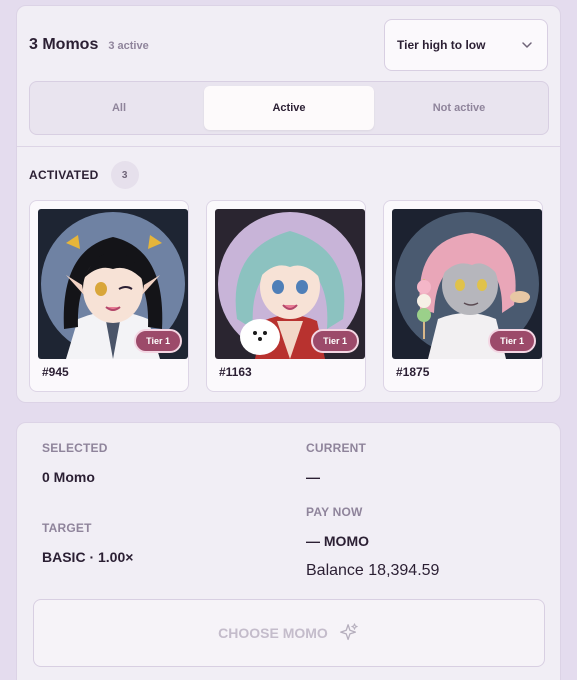 The width and height of the screenshot is (577, 680). What do you see at coordinates (55, 372) in the screenshot?
I see `momo-id: #945` at bounding box center [55, 372].